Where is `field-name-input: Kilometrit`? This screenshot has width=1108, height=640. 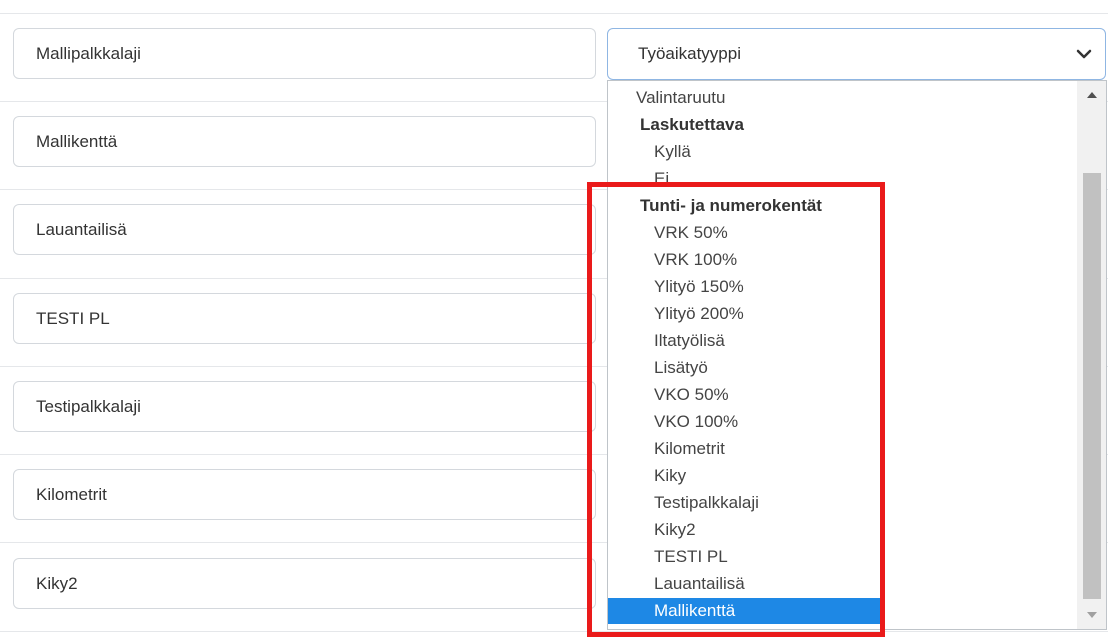 field-name-input: Kilometrit is located at coordinates (304, 494).